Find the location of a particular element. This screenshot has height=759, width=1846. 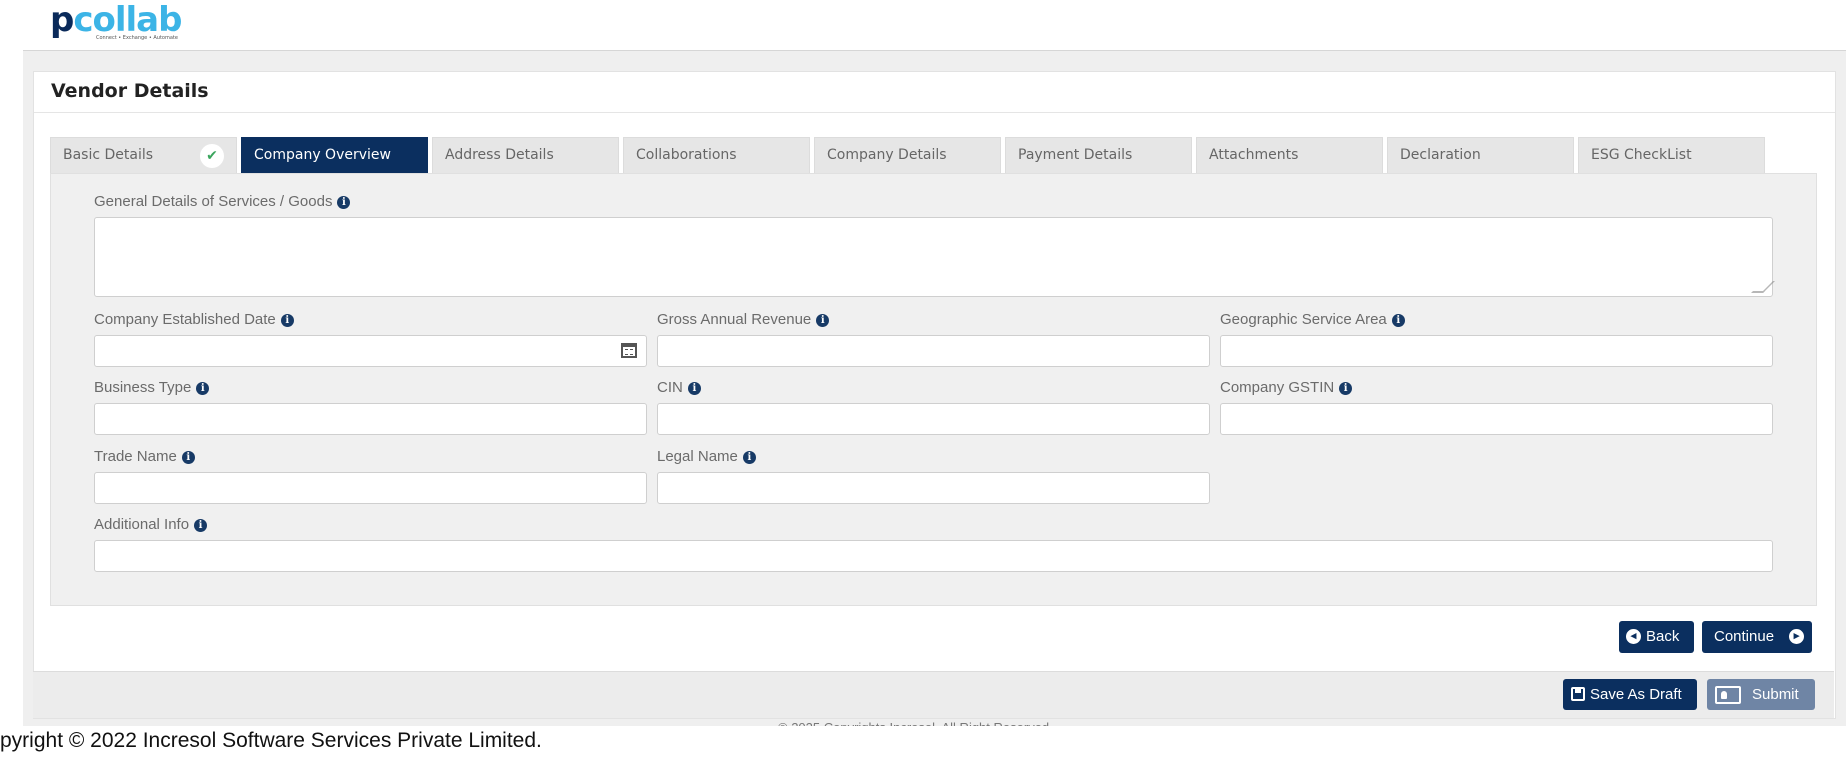

company-established-date-label: Company Established Date i is located at coordinates (194, 319).